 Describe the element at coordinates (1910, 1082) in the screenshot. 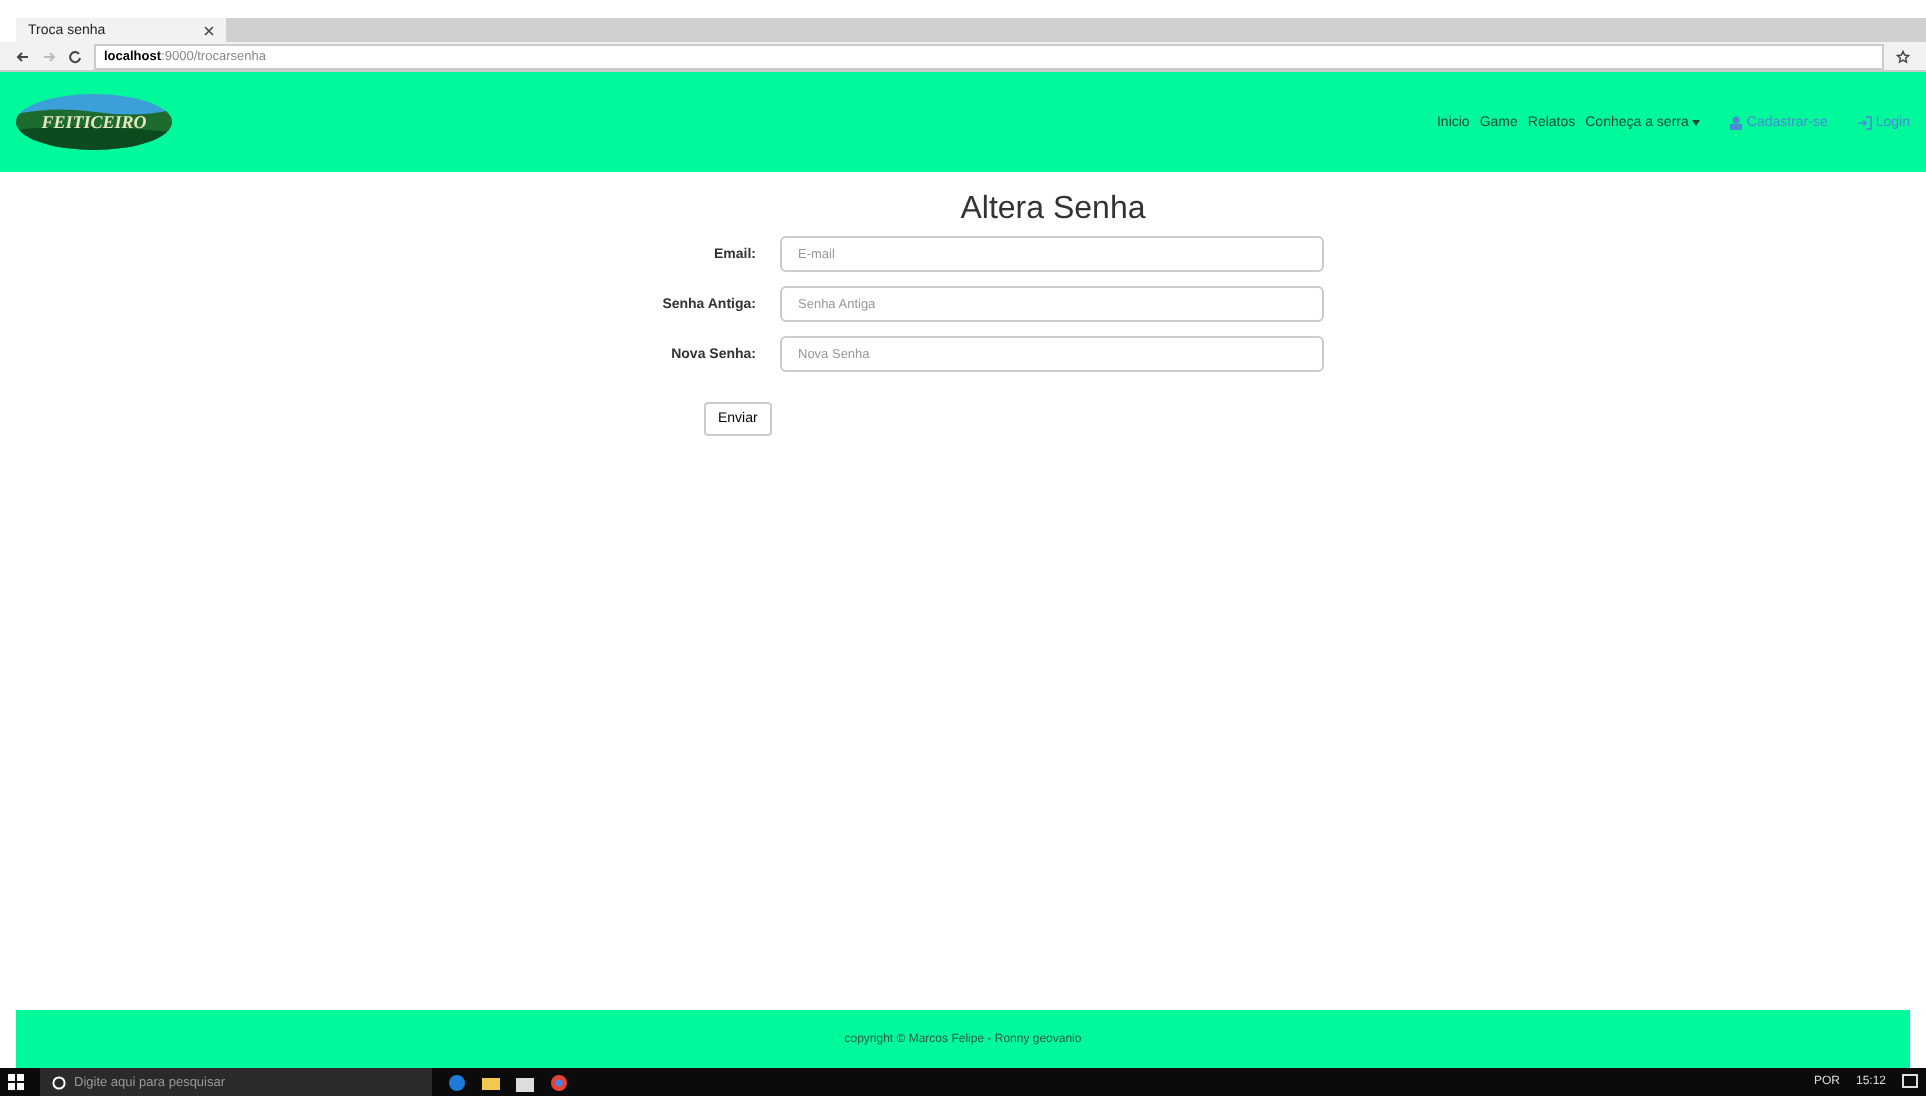

I see `notification-icon` at that location.